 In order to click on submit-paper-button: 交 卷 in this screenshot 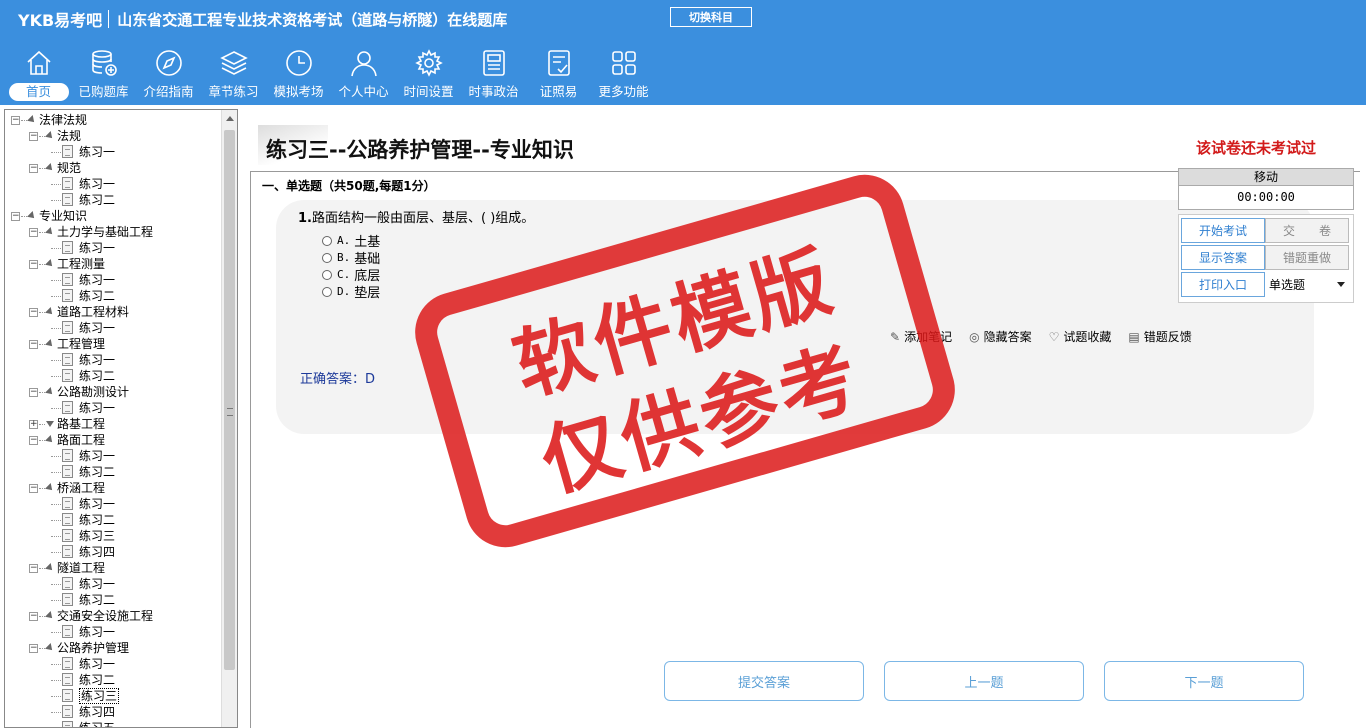, I will do `click(1307, 230)`.